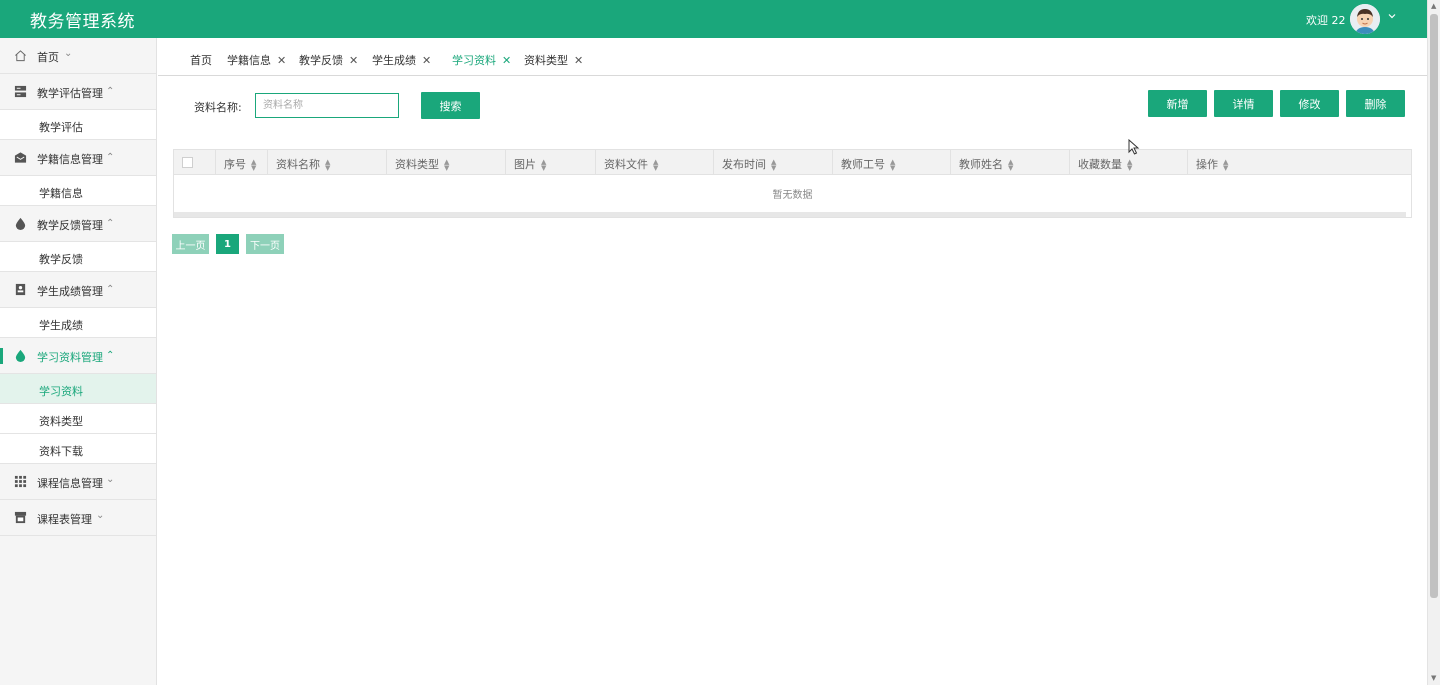 The width and height of the screenshot is (1440, 685). Describe the element at coordinates (1299, 162) in the screenshot. I see `column-header-actions: 操作 ▲ ▼` at that location.